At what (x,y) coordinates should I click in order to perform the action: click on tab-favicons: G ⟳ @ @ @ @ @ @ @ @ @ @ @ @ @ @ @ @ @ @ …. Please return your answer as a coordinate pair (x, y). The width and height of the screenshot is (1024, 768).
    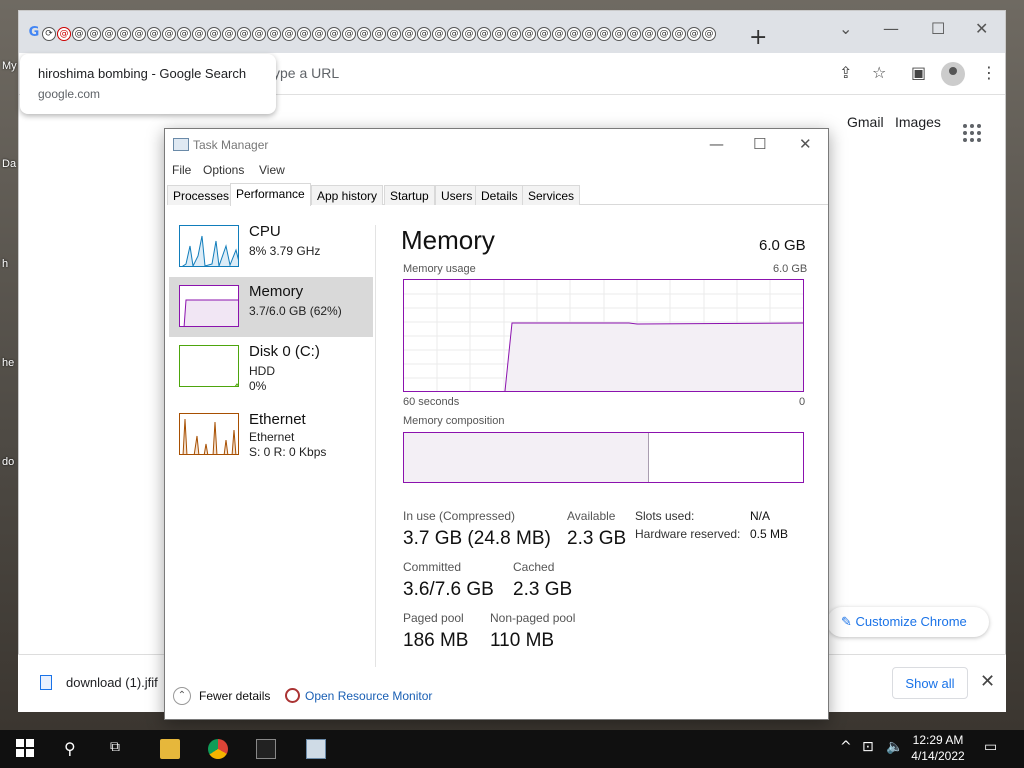
    Looking at the image, I should click on (371, 36).